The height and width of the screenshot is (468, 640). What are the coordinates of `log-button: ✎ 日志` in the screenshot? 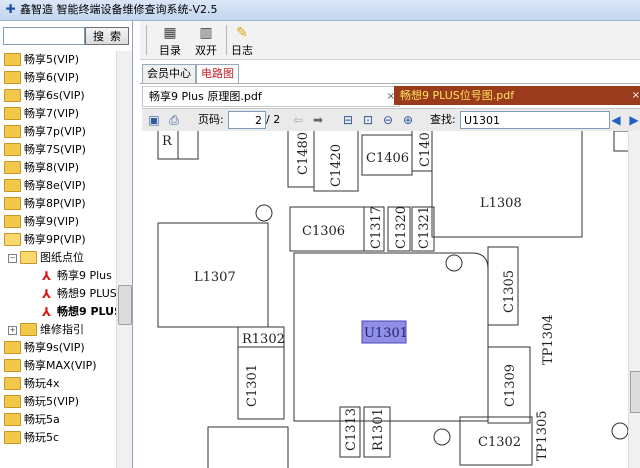 It's located at (242, 40).